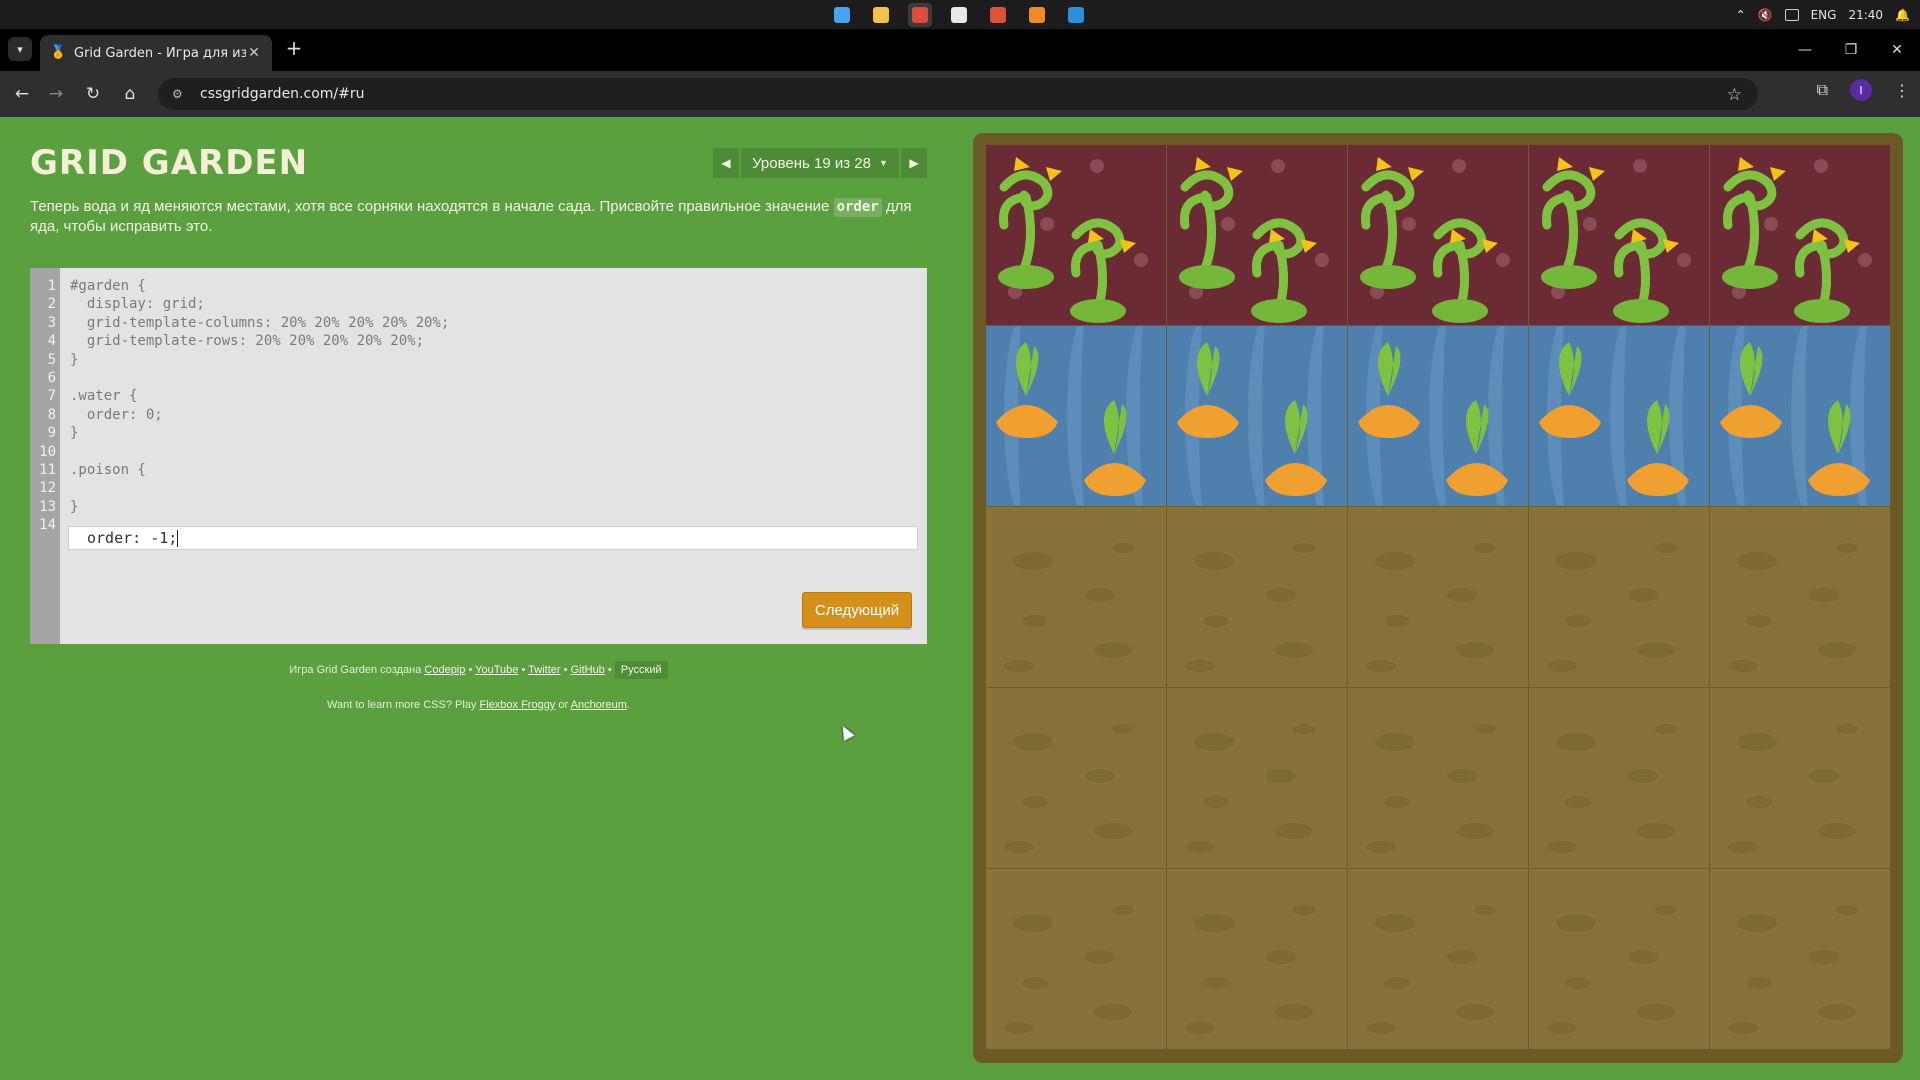 The image size is (1920, 1080). What do you see at coordinates (1865, 15) in the screenshot?
I see `clock: 21:40` at bounding box center [1865, 15].